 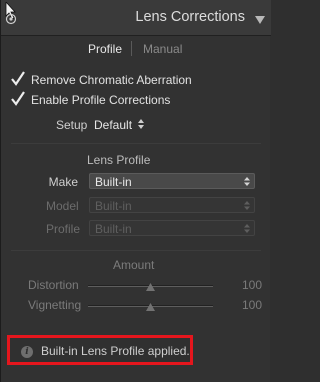 I want to click on profile-value: Built-in, so click(x=113, y=229).